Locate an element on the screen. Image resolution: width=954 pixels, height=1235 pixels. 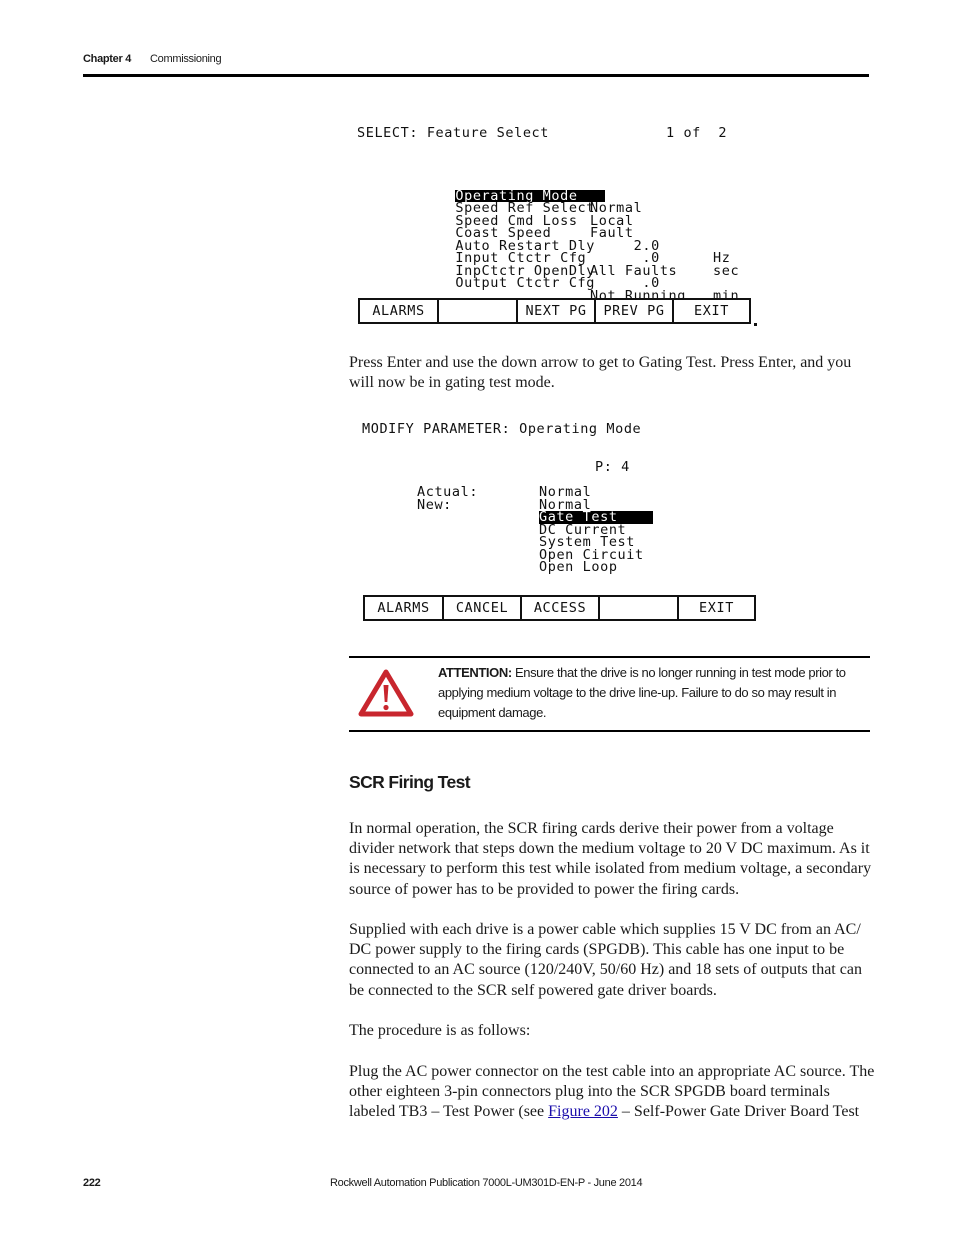
screen2-softkey-bar: ALARMS CANCEL ACCESS EXIT is located at coordinates (559, 608).